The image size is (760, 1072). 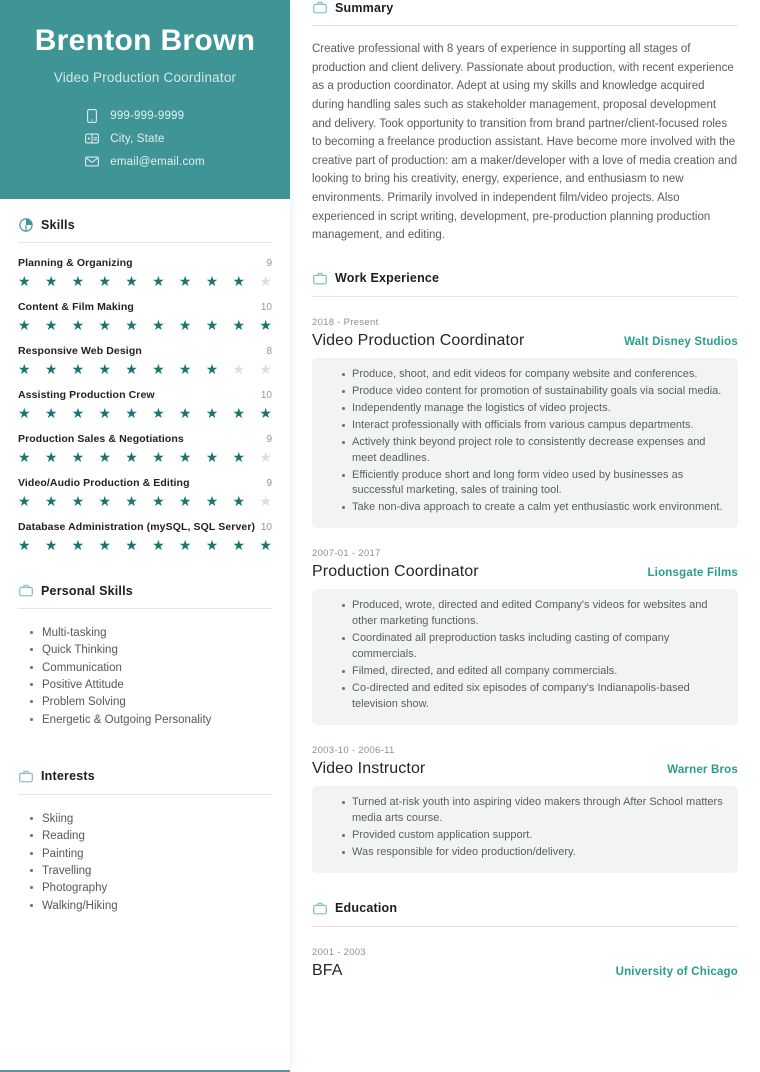 What do you see at coordinates (525, 25) in the screenshot?
I see `summary-section-divider` at bounding box center [525, 25].